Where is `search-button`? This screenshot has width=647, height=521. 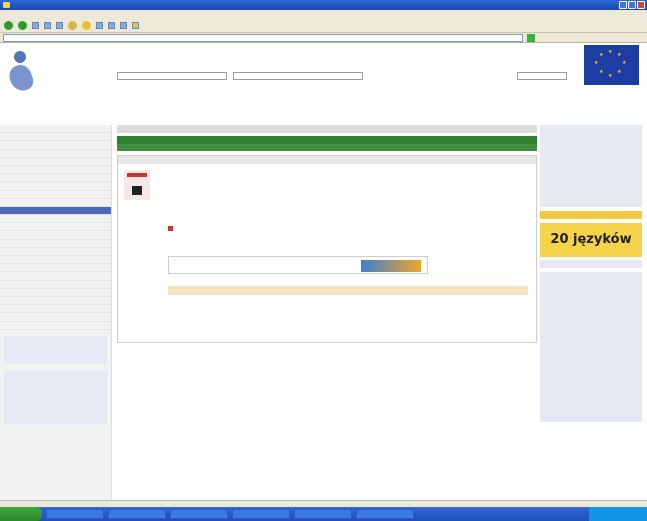
search-button is located at coordinates (72, 25).